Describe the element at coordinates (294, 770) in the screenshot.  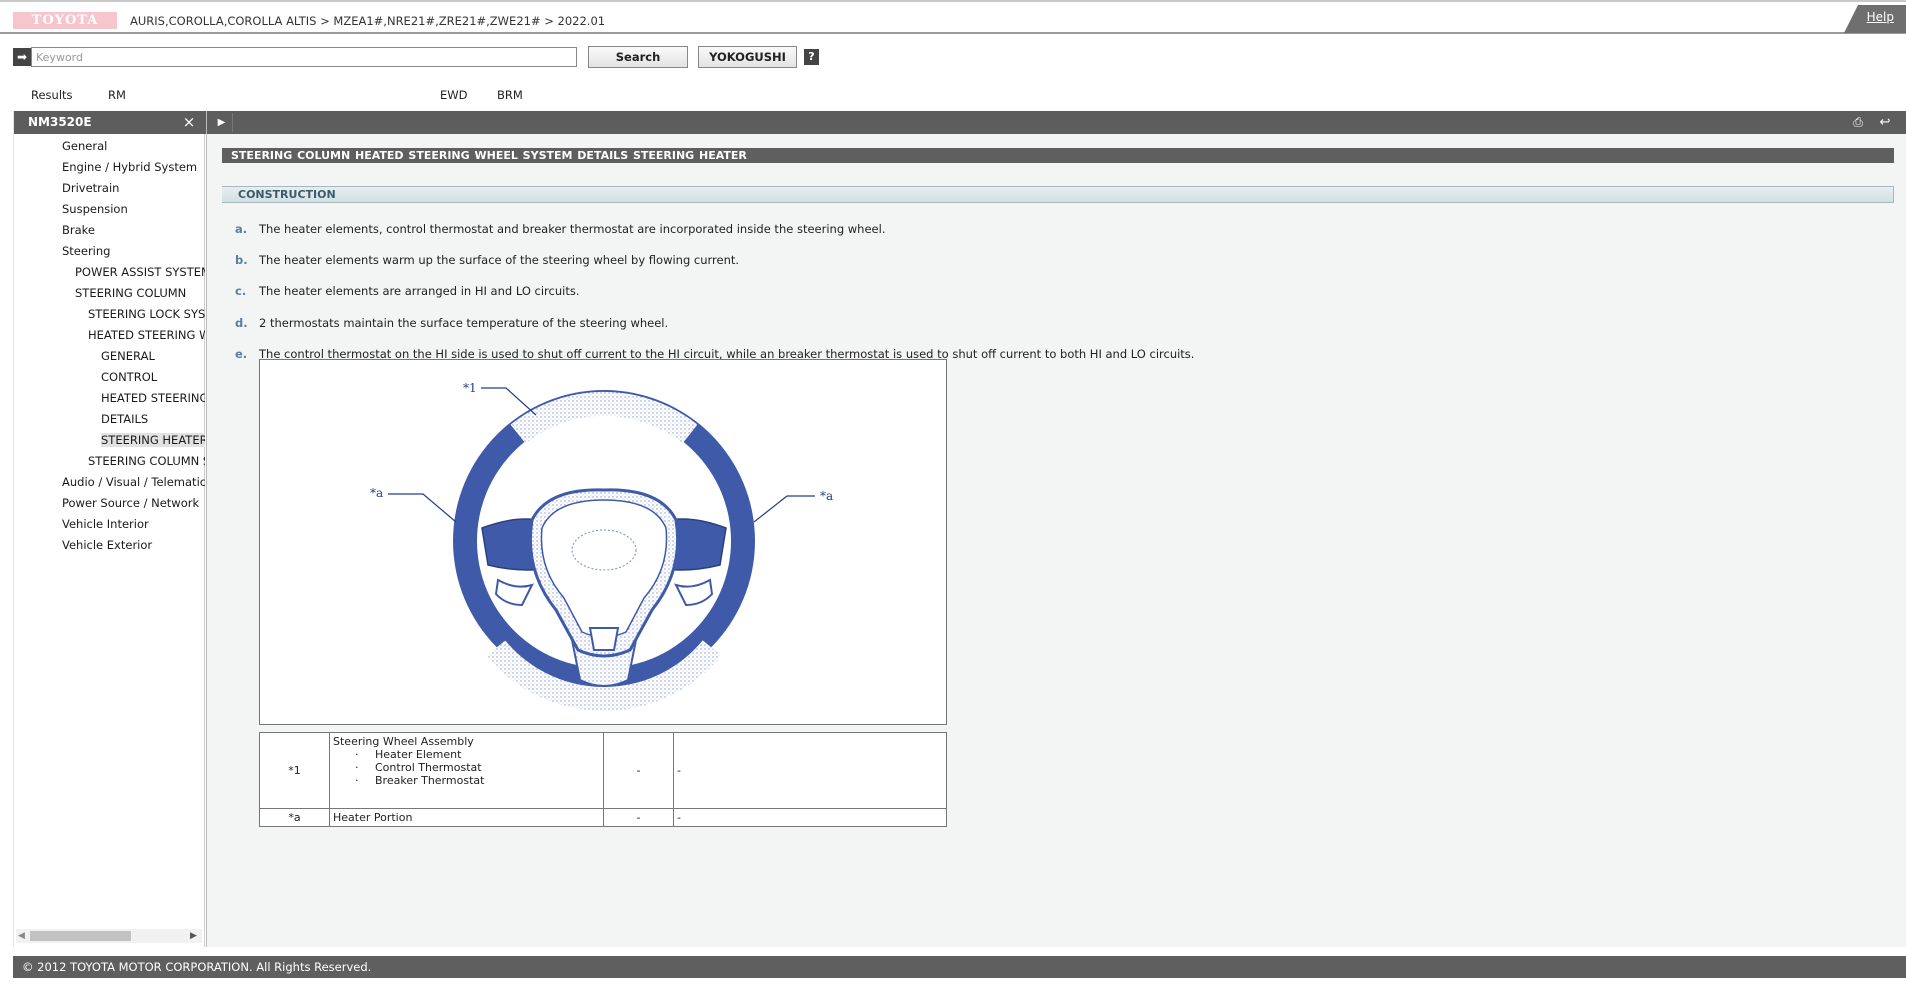
I see `legend-code: *1` at that location.